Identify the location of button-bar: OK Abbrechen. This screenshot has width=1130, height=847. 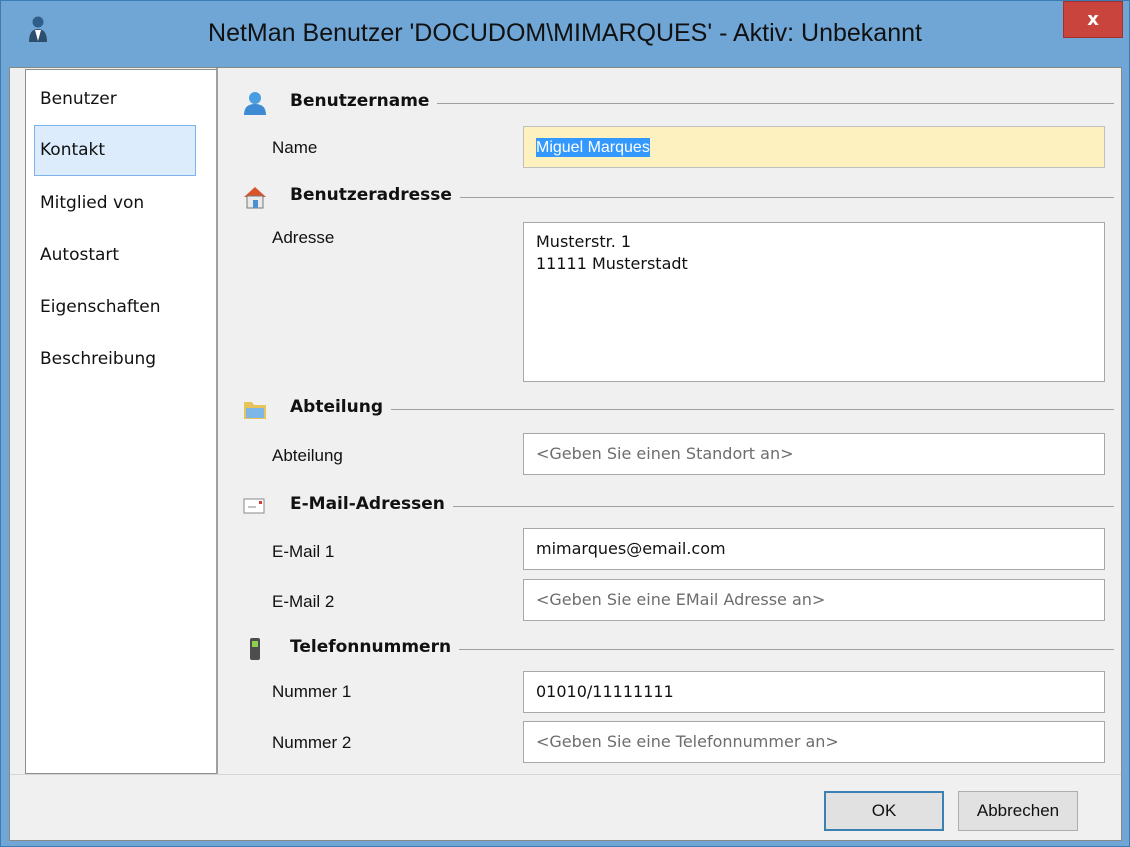
(565, 807).